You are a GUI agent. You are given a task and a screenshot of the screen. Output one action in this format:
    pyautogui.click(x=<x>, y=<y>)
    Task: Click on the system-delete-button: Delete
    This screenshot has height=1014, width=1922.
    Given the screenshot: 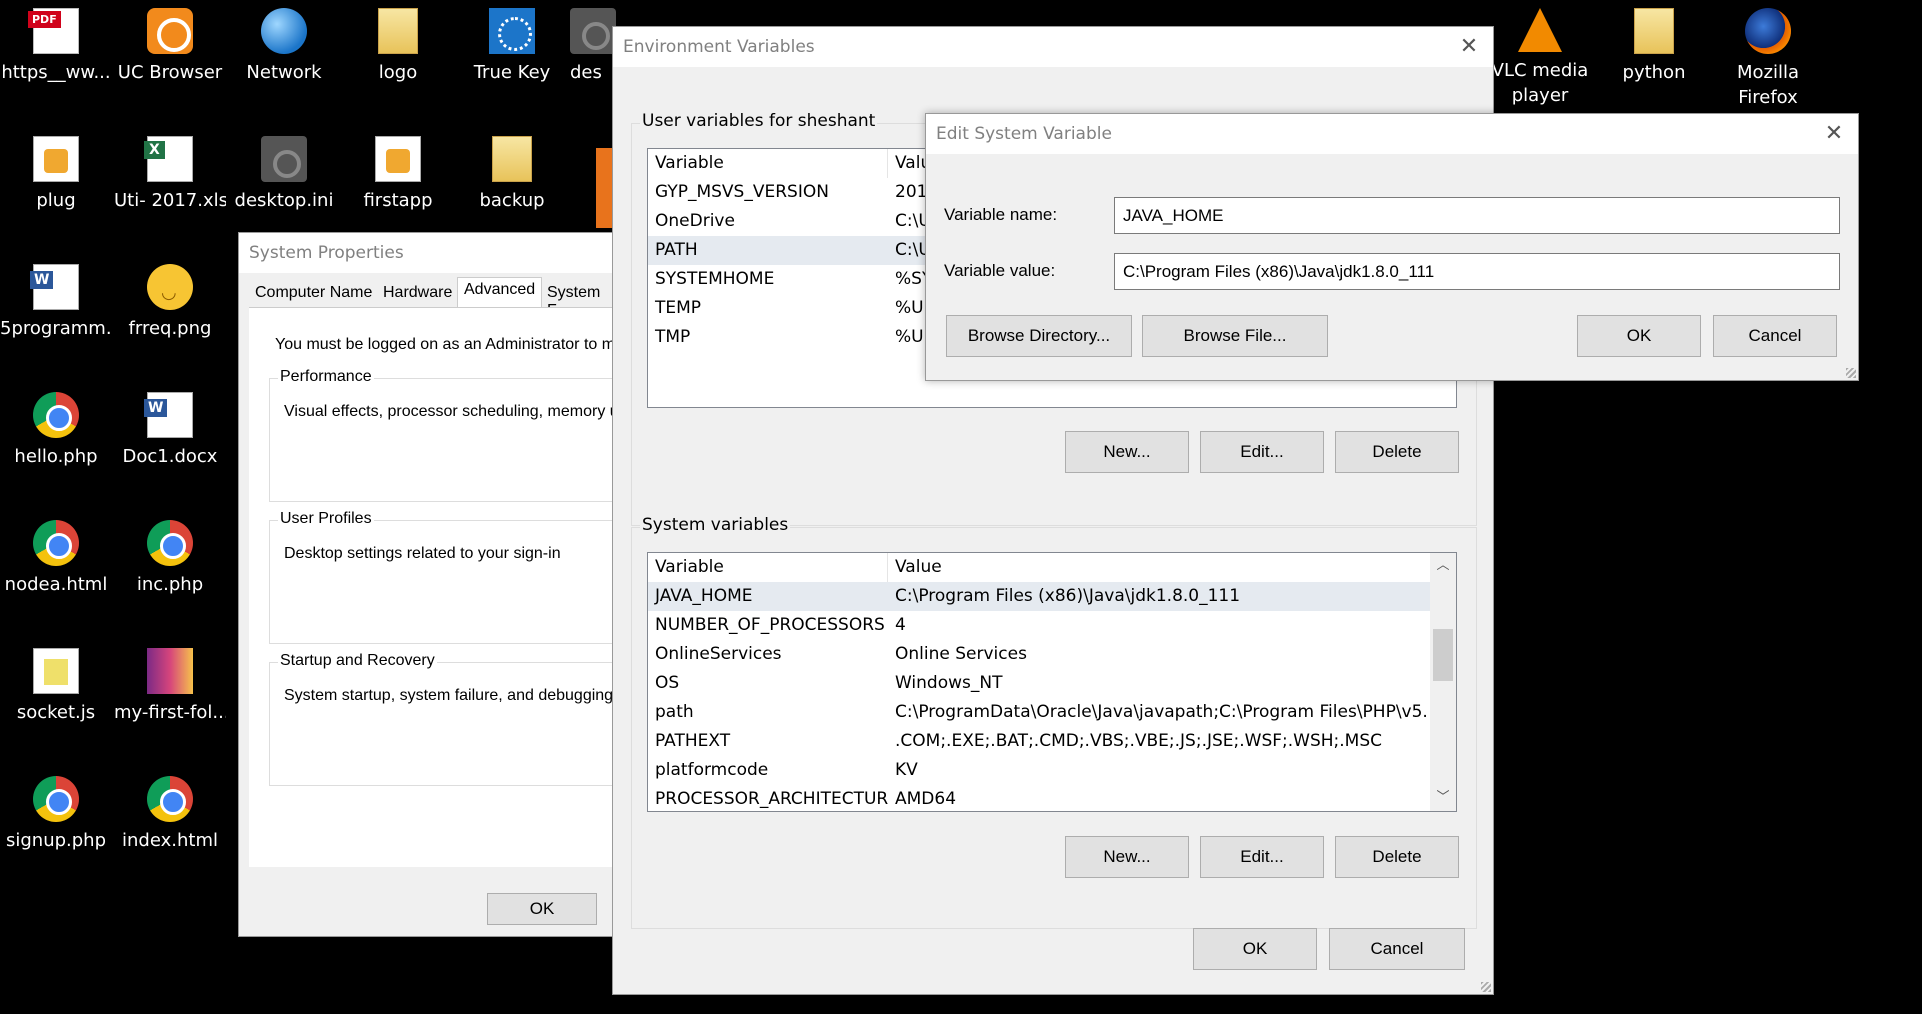 What is the action you would take?
    pyautogui.click(x=1397, y=857)
    